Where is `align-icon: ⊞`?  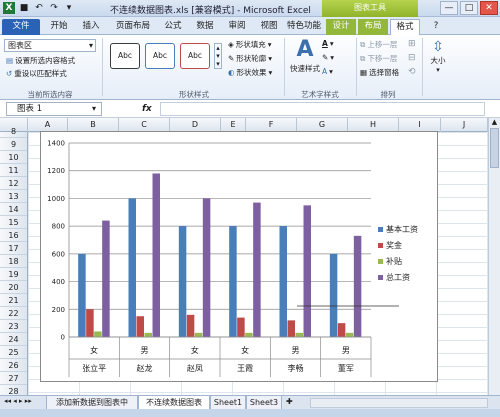
align-icon: ⊞ is located at coordinates (412, 44).